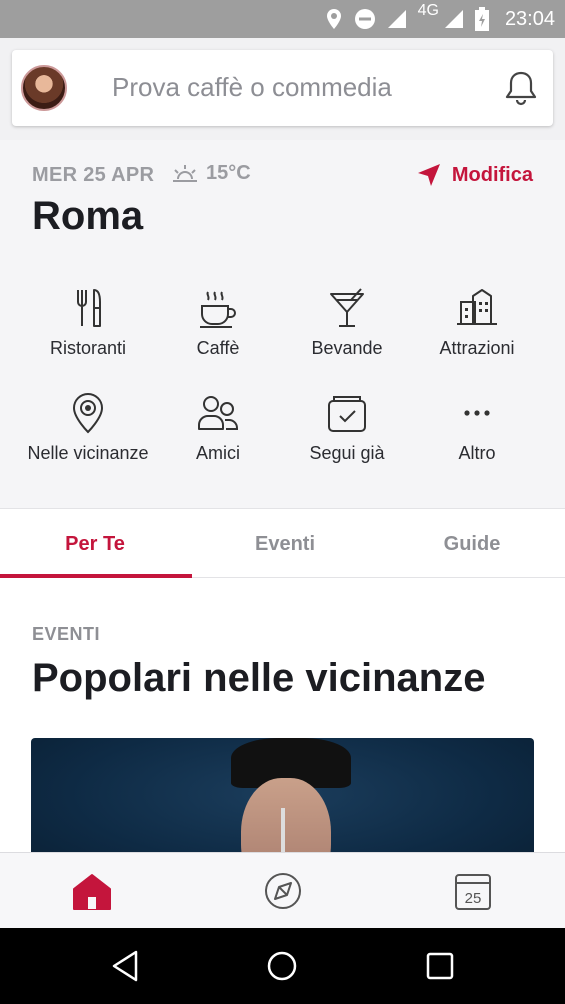  Describe the element at coordinates (396, 19) in the screenshot. I see `signal-icon` at that location.